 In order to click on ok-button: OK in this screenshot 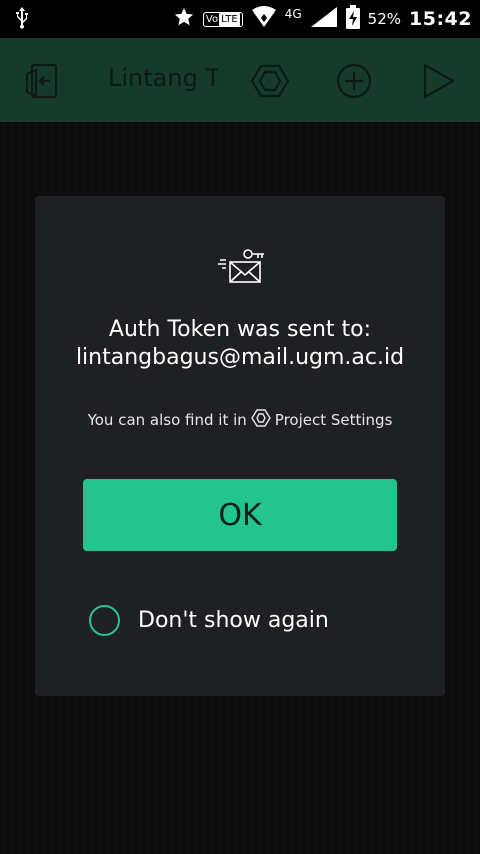, I will do `click(240, 515)`.